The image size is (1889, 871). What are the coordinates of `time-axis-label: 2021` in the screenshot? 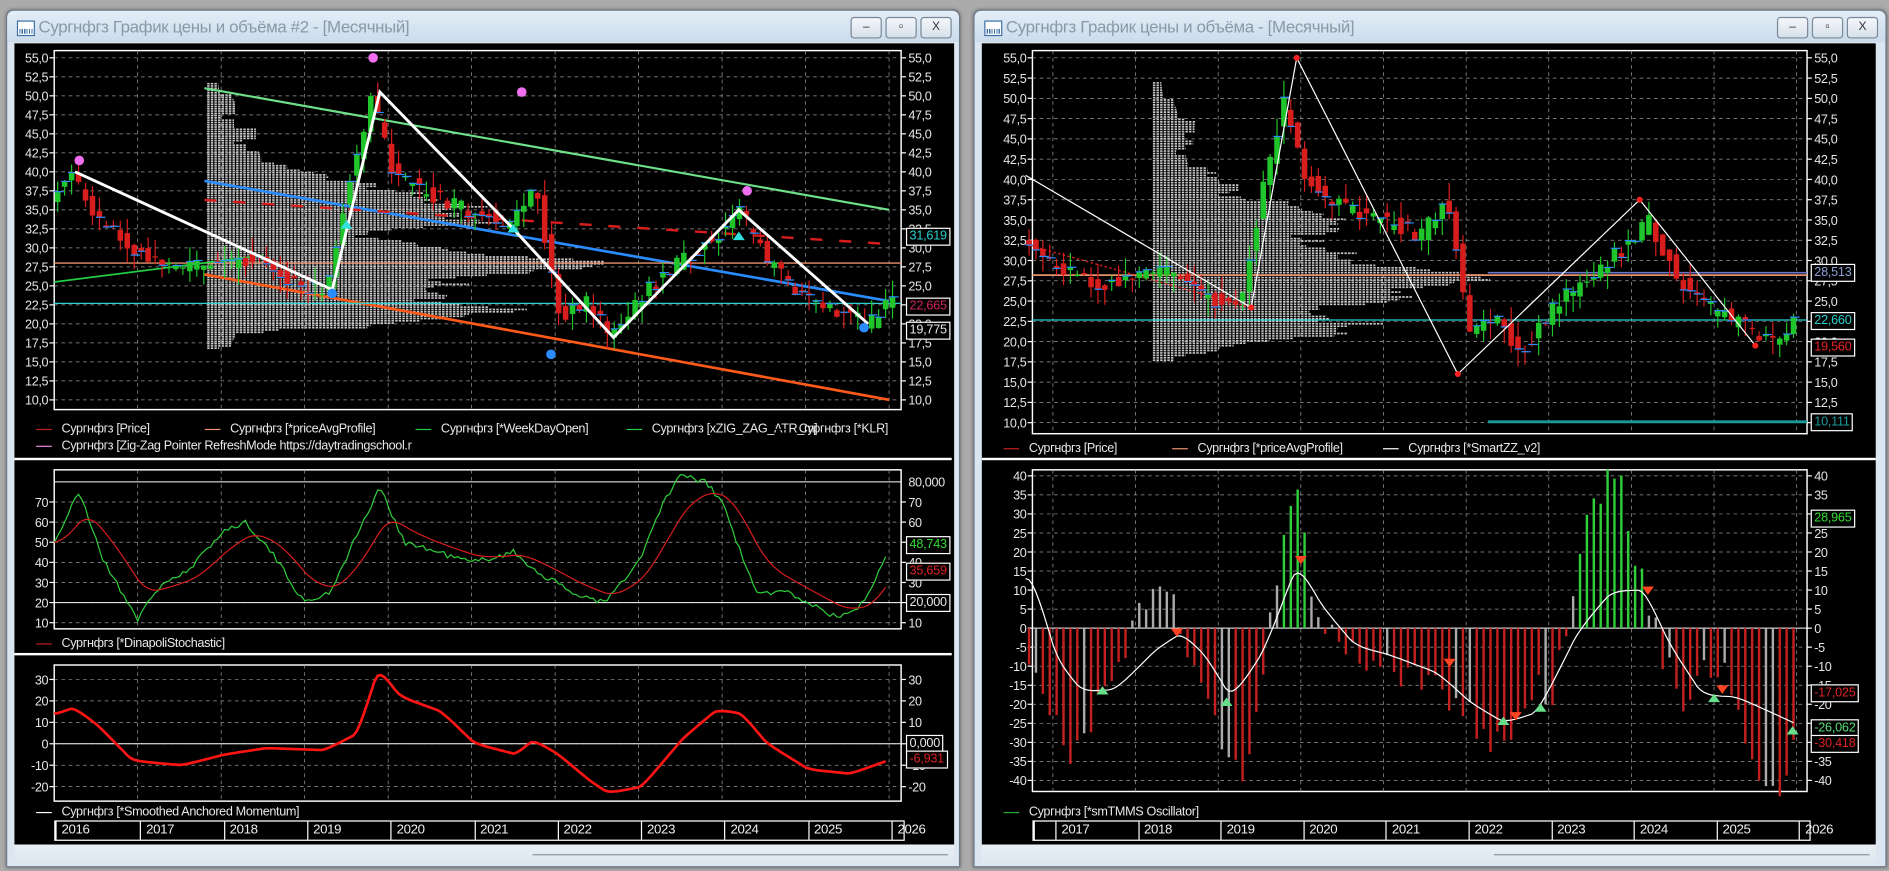 It's located at (491, 830).